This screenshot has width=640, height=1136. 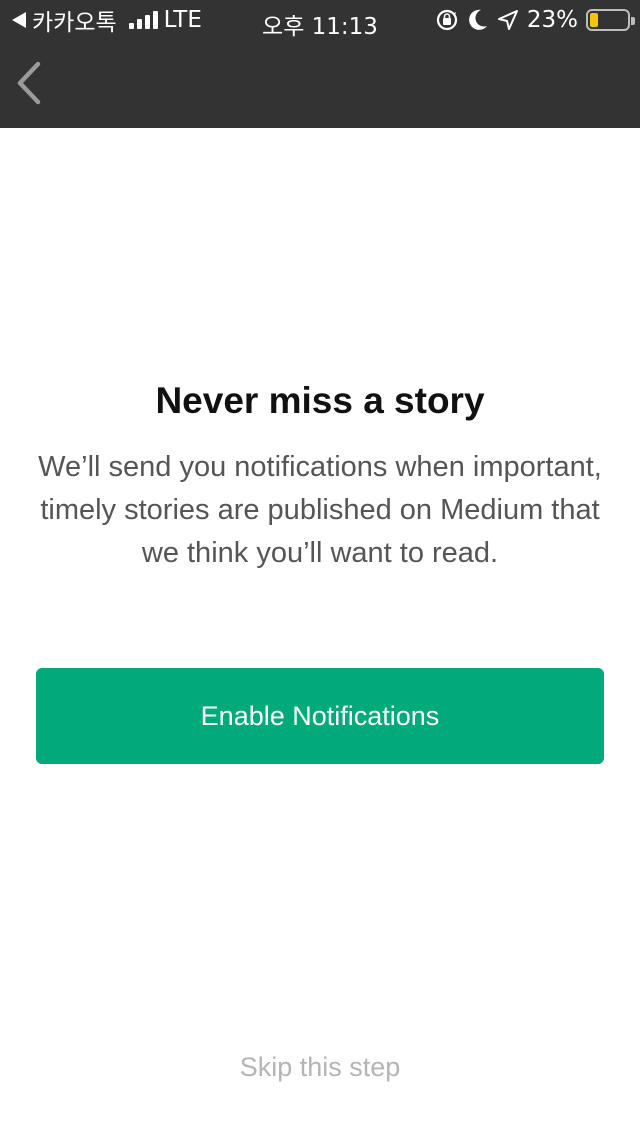 I want to click on battery-nub, so click(x=633, y=21).